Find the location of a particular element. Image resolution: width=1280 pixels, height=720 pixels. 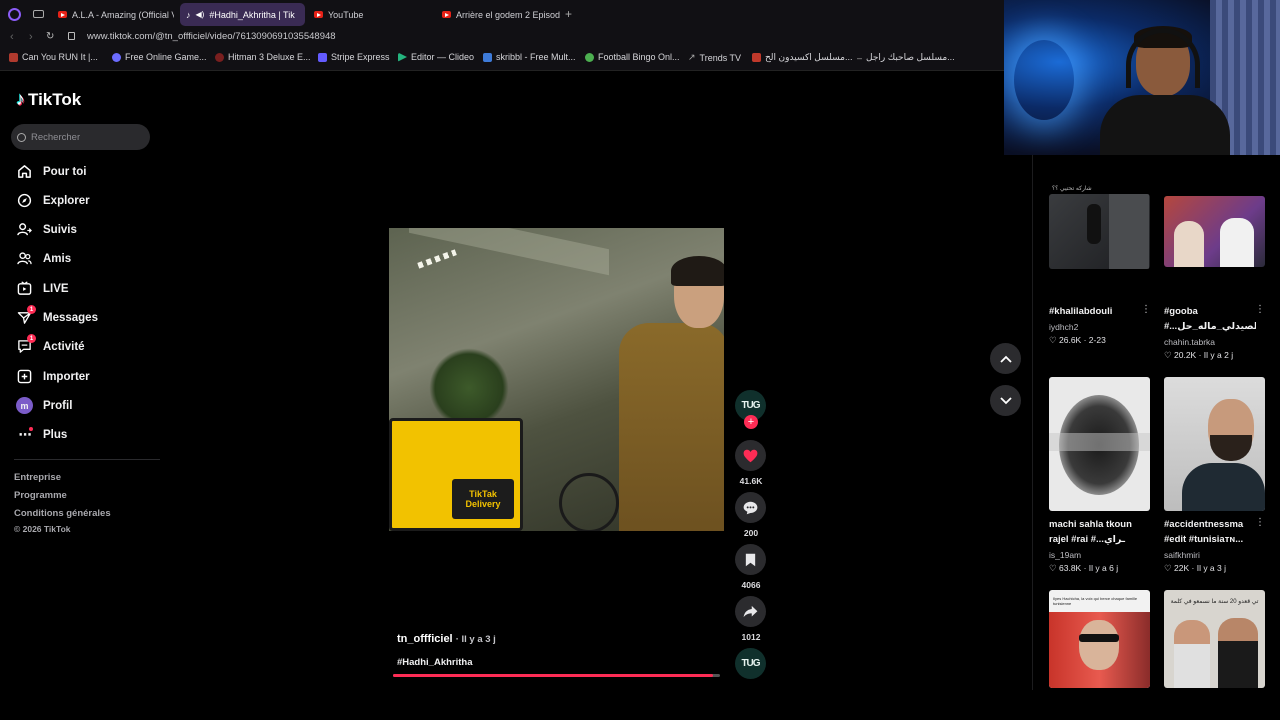

card-title-line2: #...عجب_الصيدلي_ماله_حل is located at coordinates (1210, 326).